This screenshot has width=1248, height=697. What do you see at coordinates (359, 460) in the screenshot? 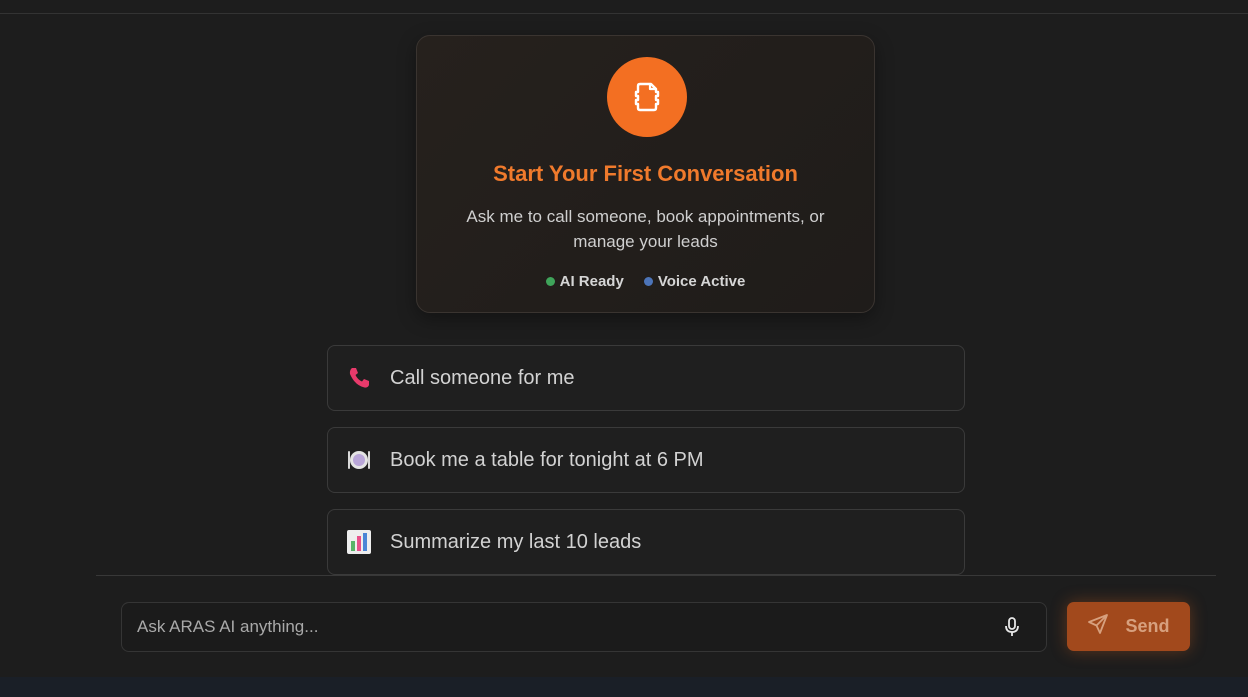
I see `plate-cutlery-icon` at bounding box center [359, 460].